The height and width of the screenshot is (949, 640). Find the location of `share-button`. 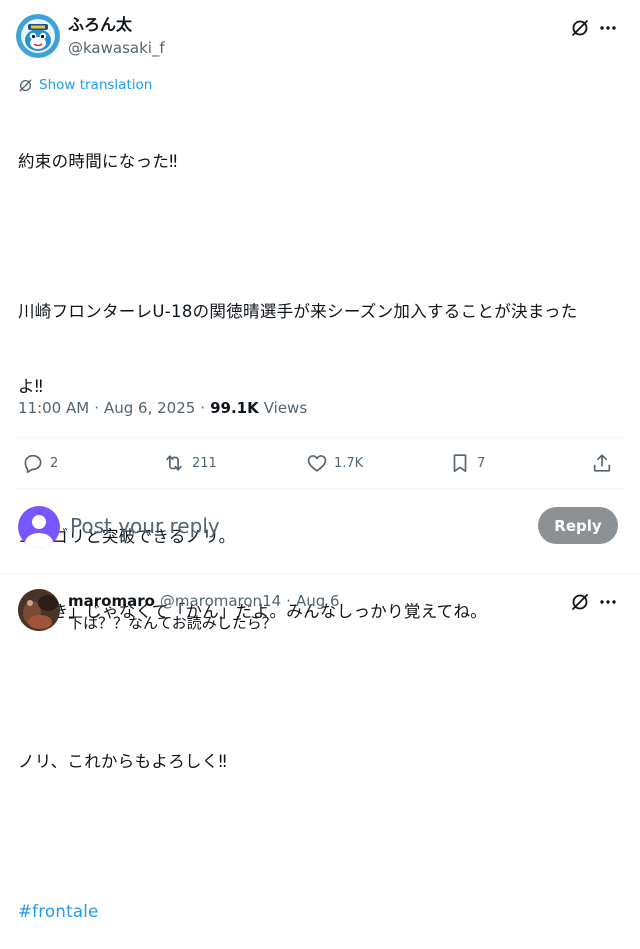

share-button is located at coordinates (602, 463).